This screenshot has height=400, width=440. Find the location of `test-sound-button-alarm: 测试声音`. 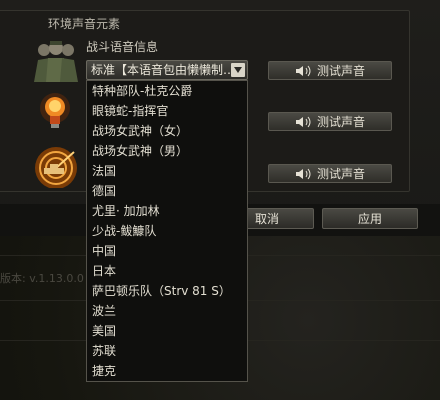

test-sound-button-alarm: 测试声音 is located at coordinates (330, 121).